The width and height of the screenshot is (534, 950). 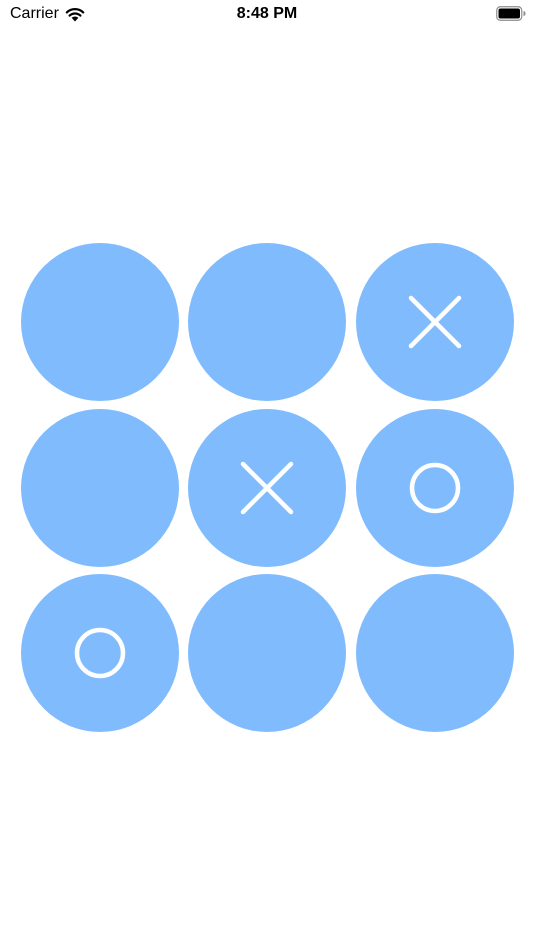 I want to click on status-bar: Carrier 8:48 PM, so click(x=267, y=14).